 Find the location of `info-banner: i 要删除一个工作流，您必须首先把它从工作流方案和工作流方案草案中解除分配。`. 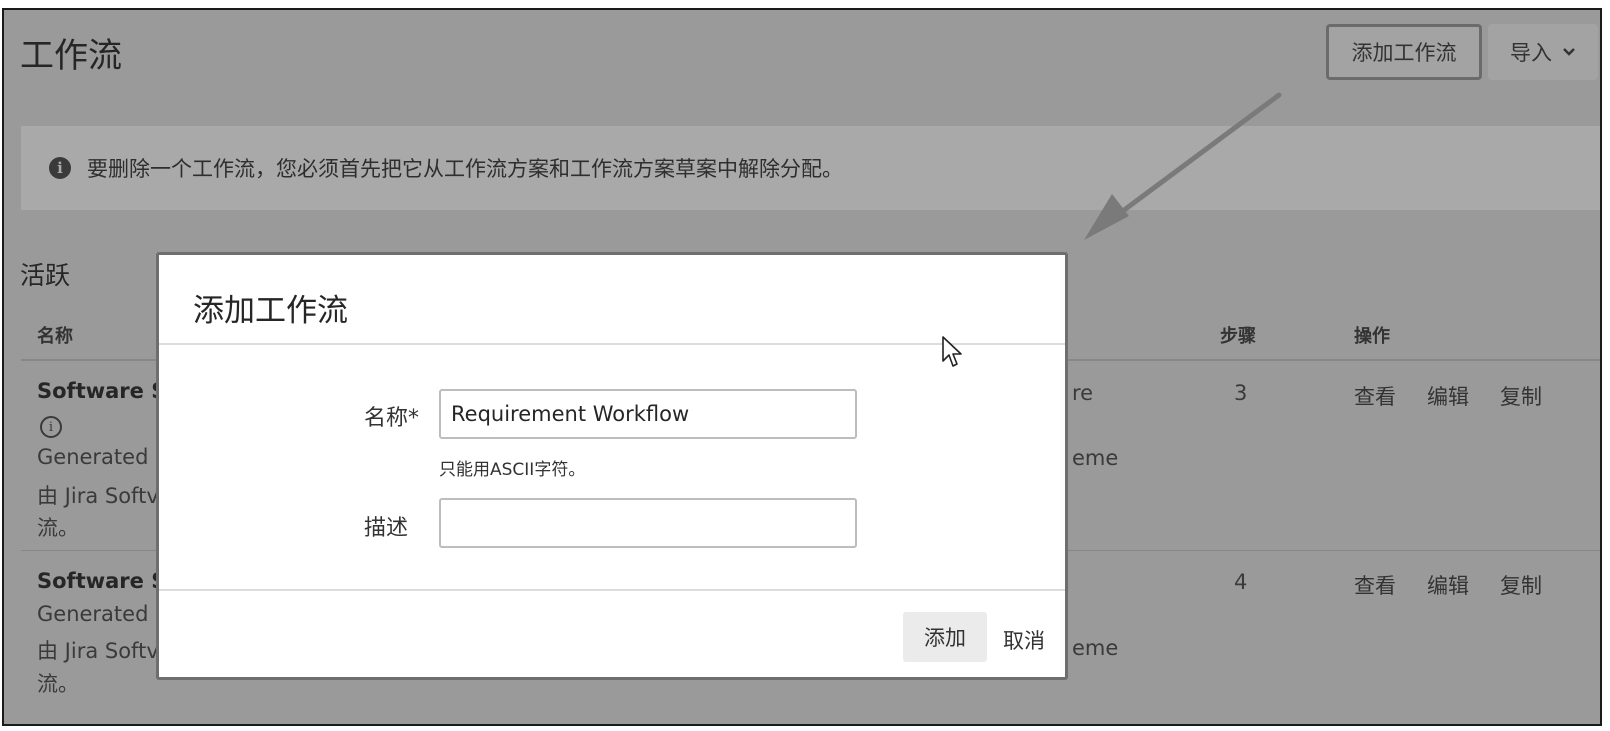

info-banner: i 要删除一个工作流，您必须首先把它从工作流方案和工作流方案草案中解除分配。 is located at coordinates (810, 168).